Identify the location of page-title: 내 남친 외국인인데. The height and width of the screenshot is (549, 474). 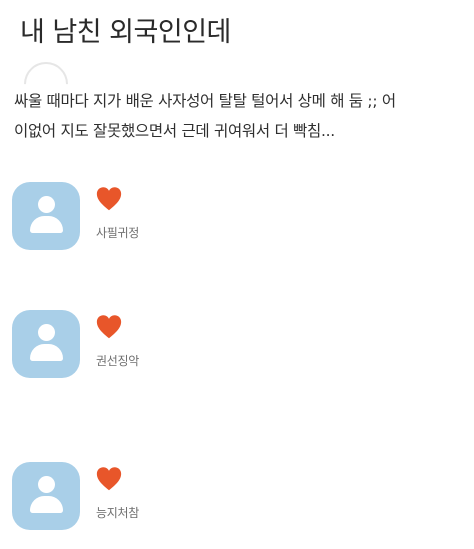
(125, 32).